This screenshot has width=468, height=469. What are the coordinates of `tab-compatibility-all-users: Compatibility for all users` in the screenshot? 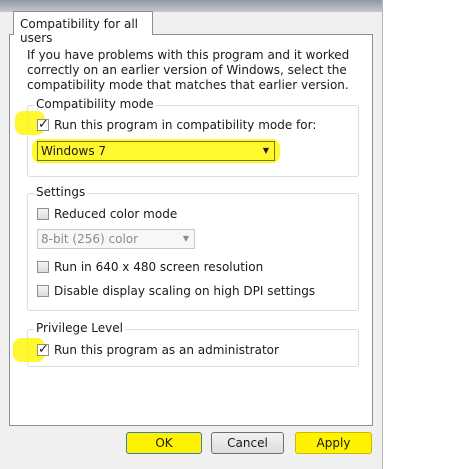 It's located at (83, 28).